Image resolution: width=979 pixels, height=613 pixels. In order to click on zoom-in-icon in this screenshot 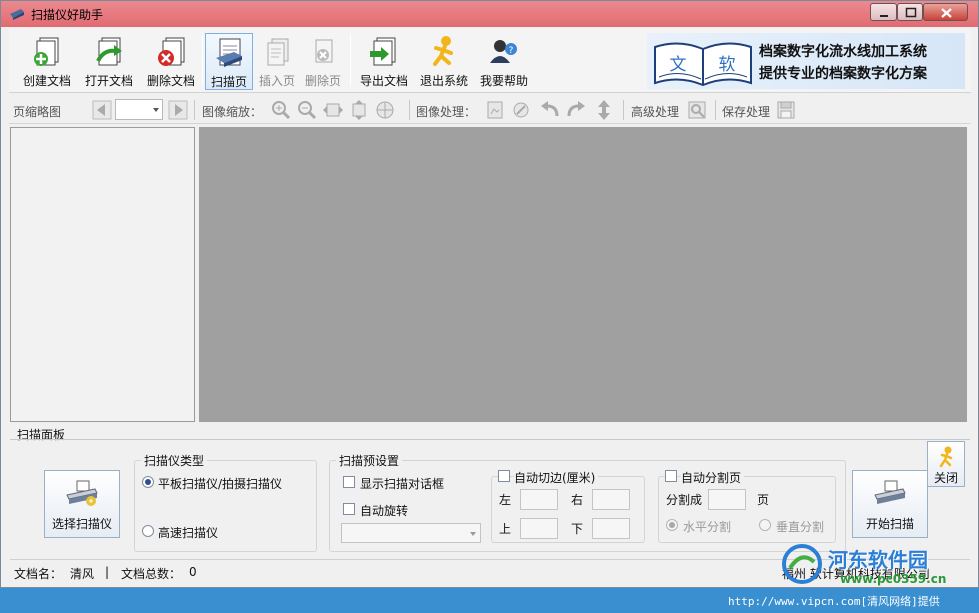, I will do `click(281, 110)`.